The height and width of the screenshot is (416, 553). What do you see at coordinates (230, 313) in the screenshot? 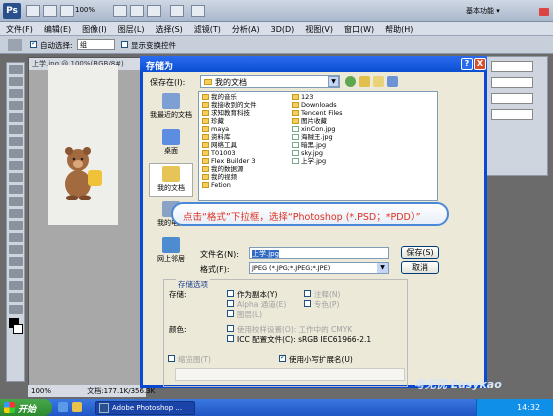
I see `layers-checkbox` at bounding box center [230, 313].